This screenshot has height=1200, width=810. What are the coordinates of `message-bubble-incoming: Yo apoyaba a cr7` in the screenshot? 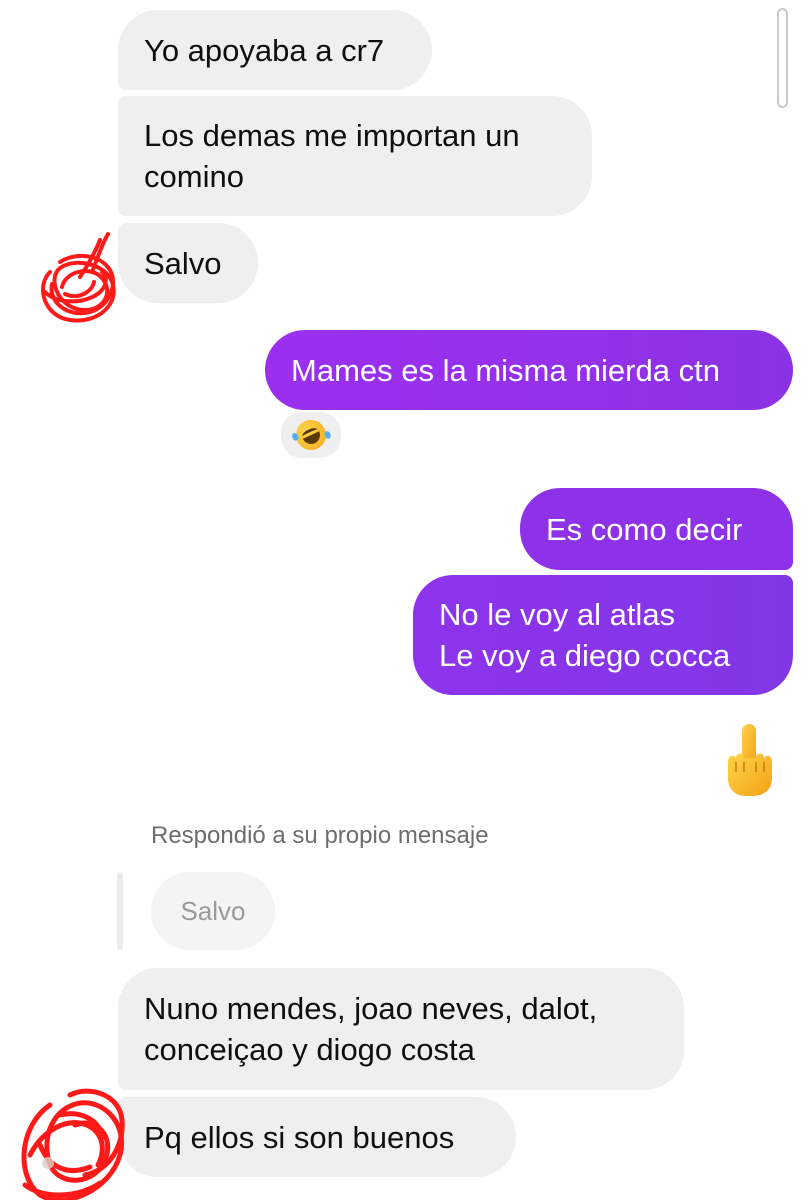 It's located at (275, 50).